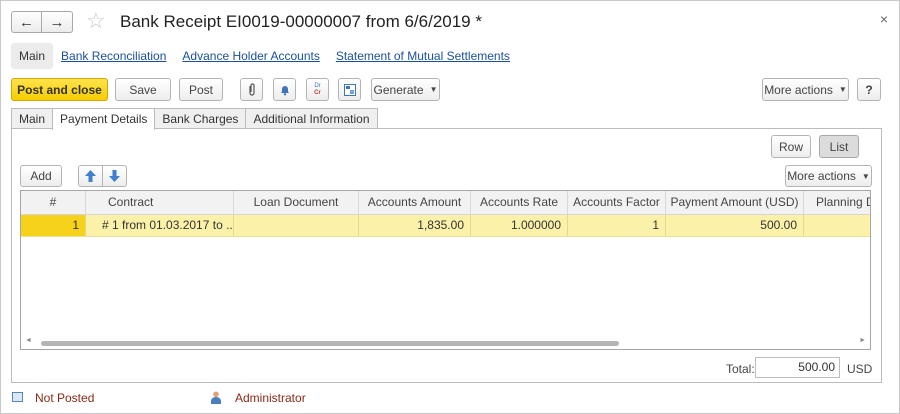  Describe the element at coordinates (860, 369) in the screenshot. I see `total-currency: USD` at that location.